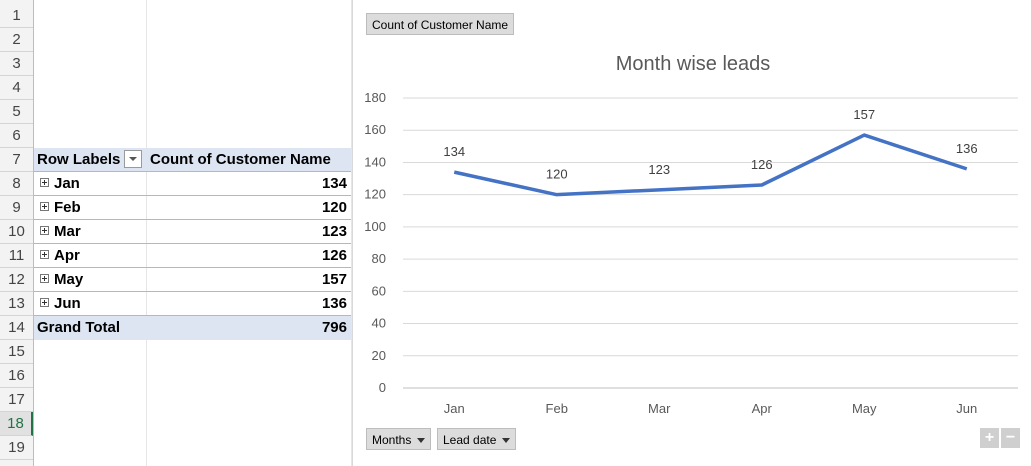  What do you see at coordinates (16, 376) in the screenshot?
I see `row-header-16: 16` at bounding box center [16, 376].